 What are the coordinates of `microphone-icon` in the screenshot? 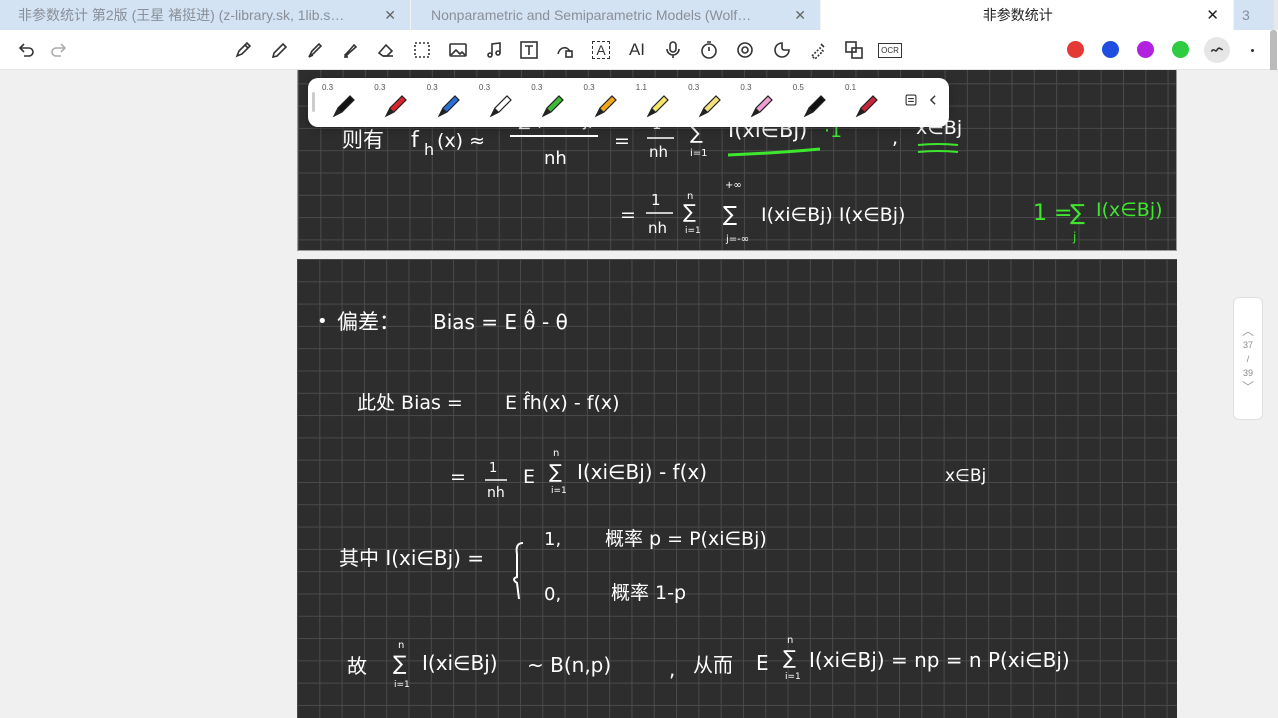 It's located at (673, 50).